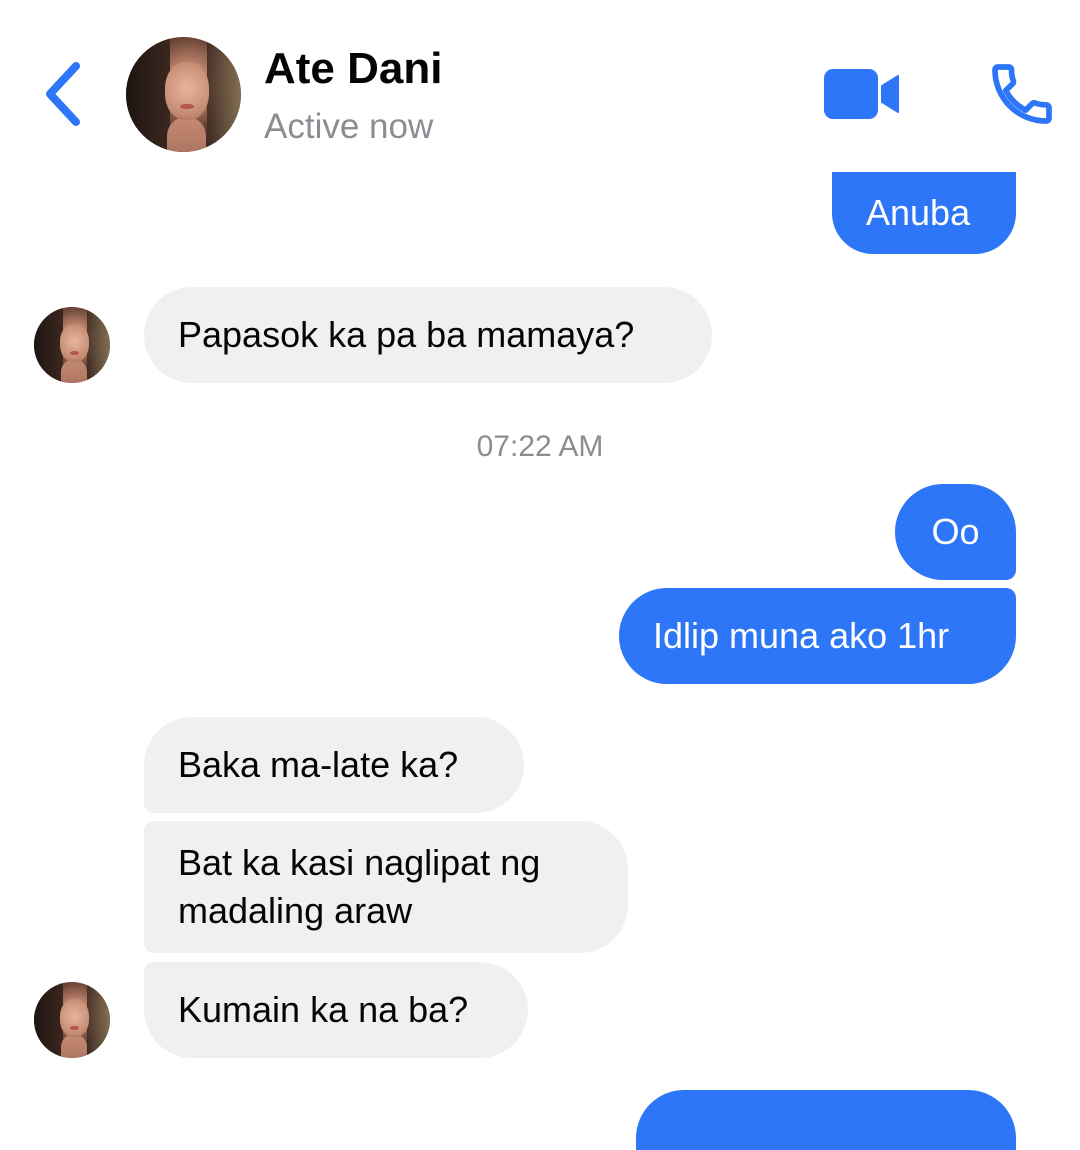 The width and height of the screenshot is (1080, 1150). I want to click on active-status: Active now, so click(349, 126).